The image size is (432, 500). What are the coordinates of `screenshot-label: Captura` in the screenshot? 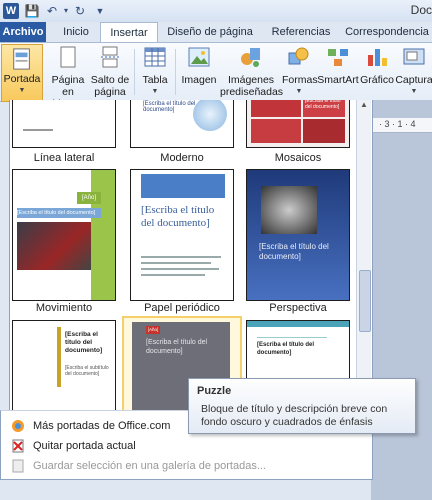 It's located at (413, 80).